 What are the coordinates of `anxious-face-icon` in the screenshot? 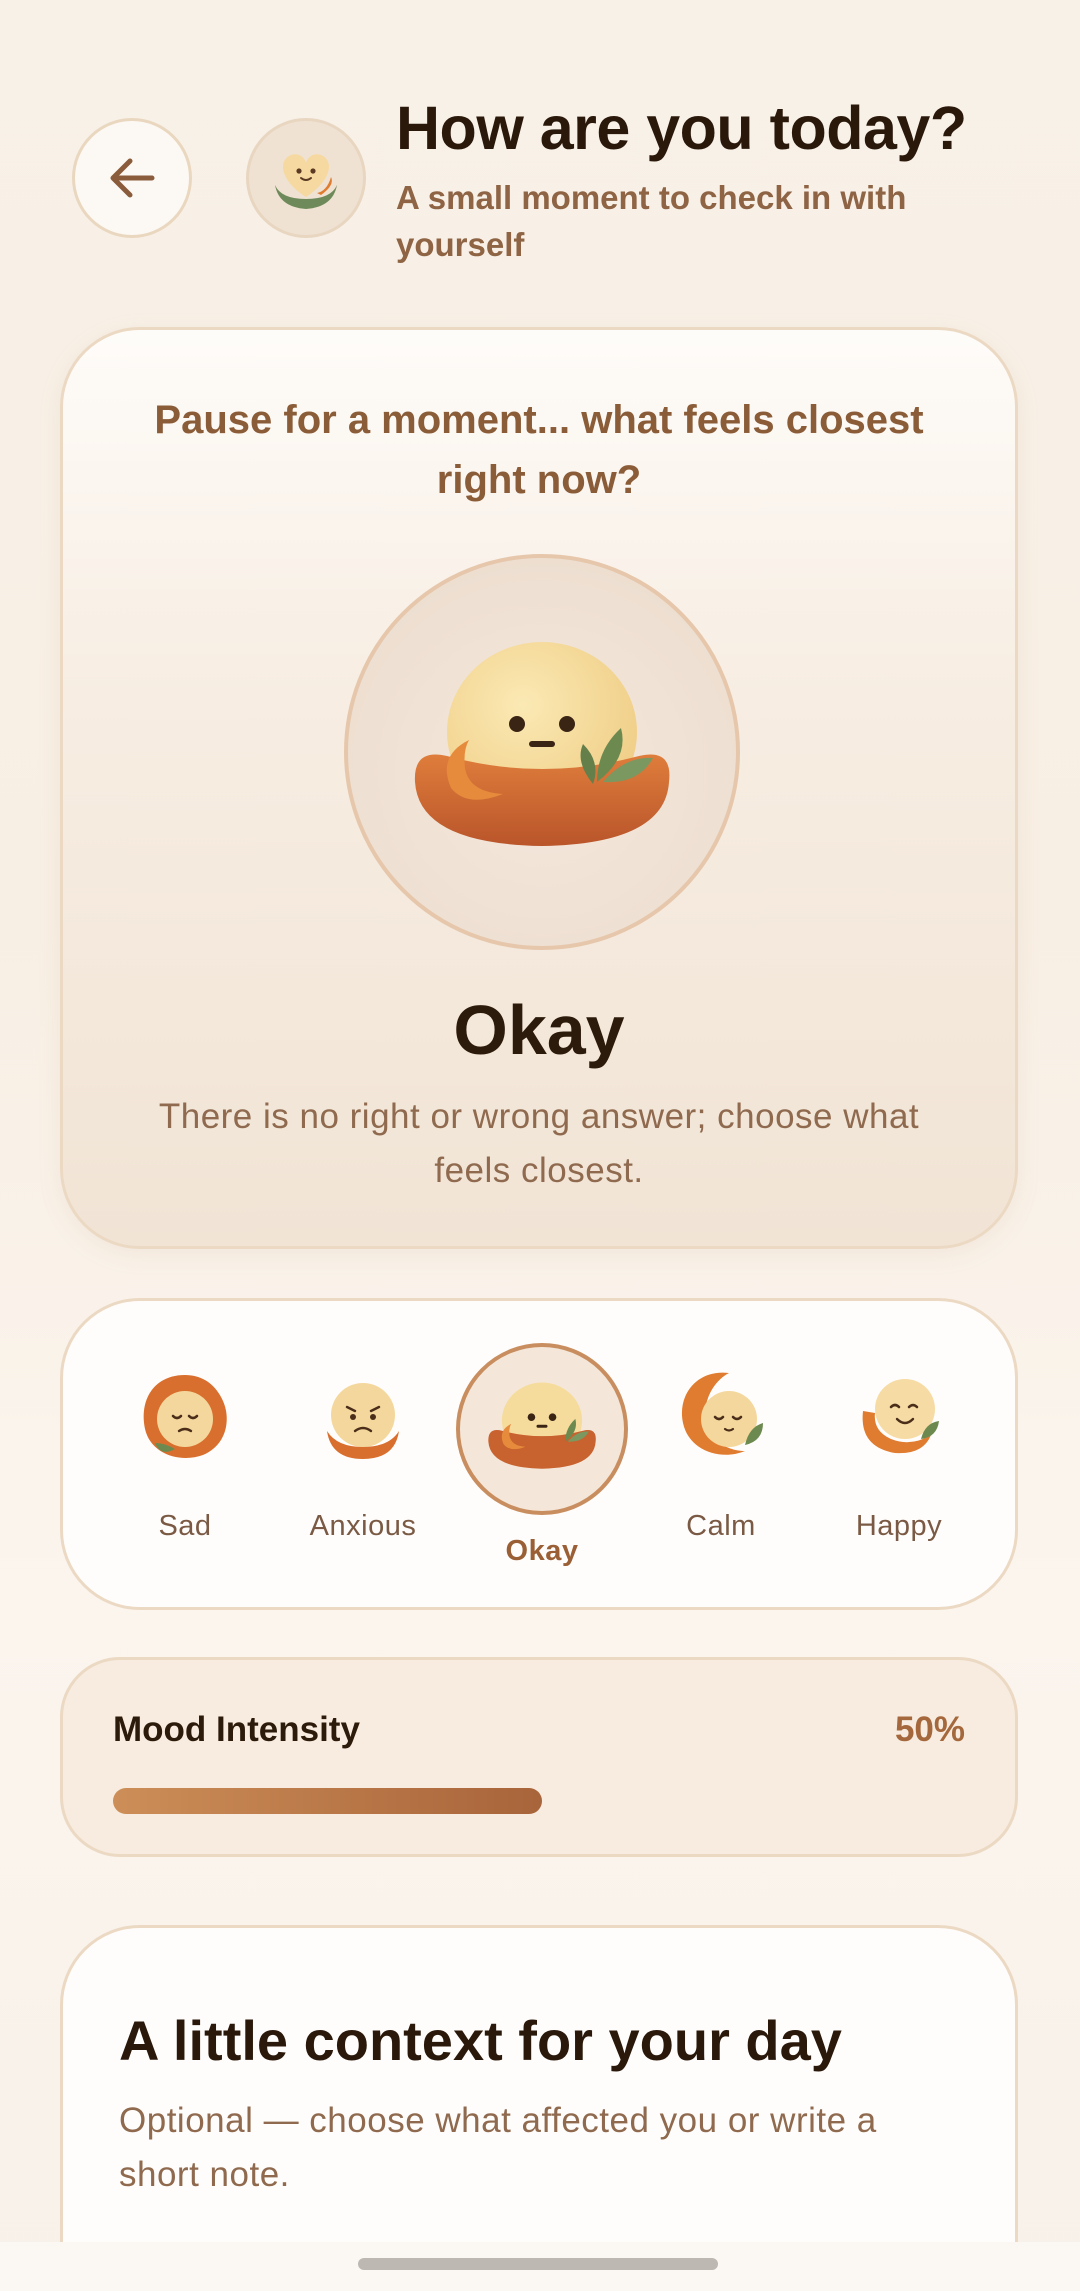 It's located at (363, 1421).